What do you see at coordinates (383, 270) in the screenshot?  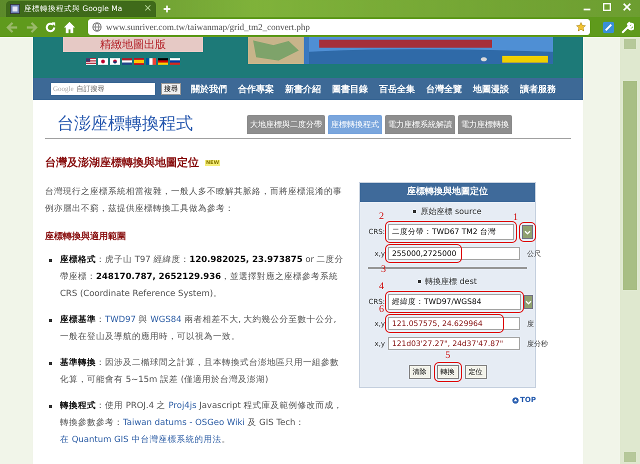 I see `annotation-number: 3` at bounding box center [383, 270].